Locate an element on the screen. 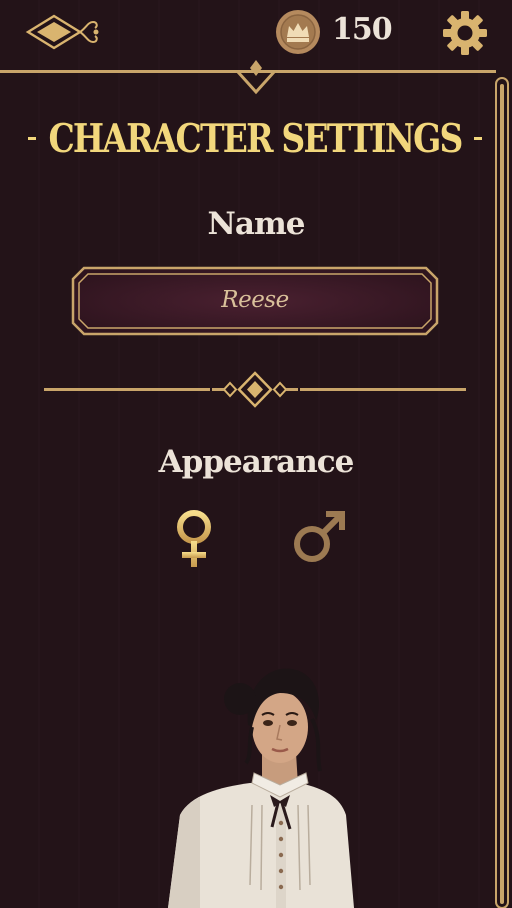 This screenshot has width=512, height=908. crown-coin-icon is located at coordinates (298, 32).